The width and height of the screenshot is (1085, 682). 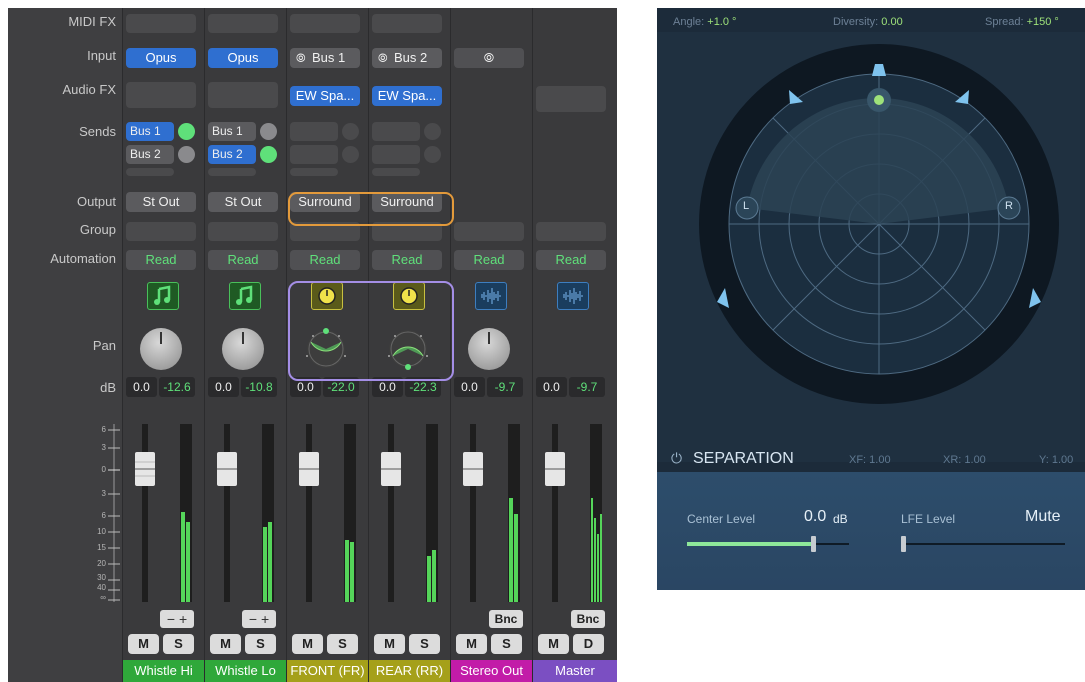 What do you see at coordinates (245, 671) in the screenshot?
I see `track-name: Whistle Lo` at bounding box center [245, 671].